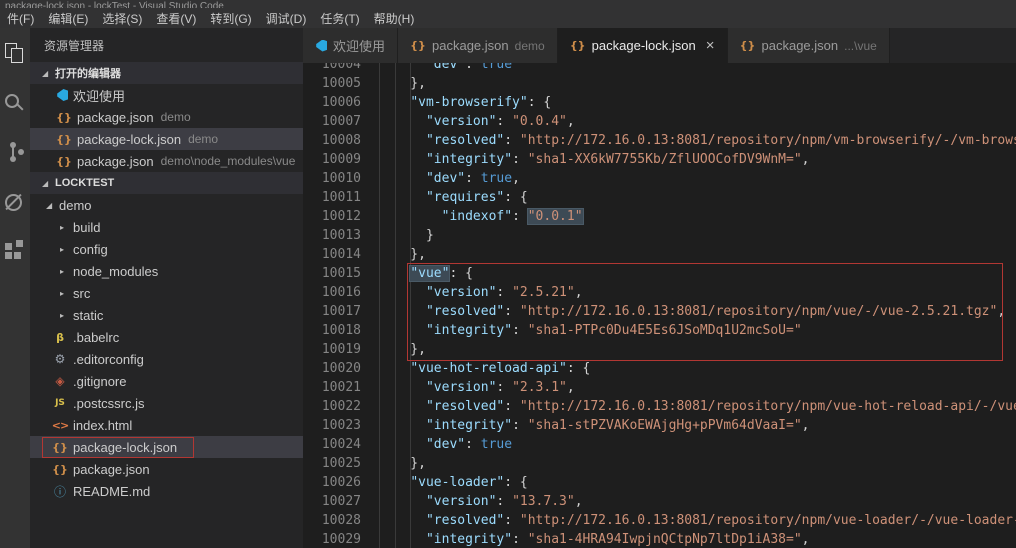  I want to click on search-icon, so click(14, 103).